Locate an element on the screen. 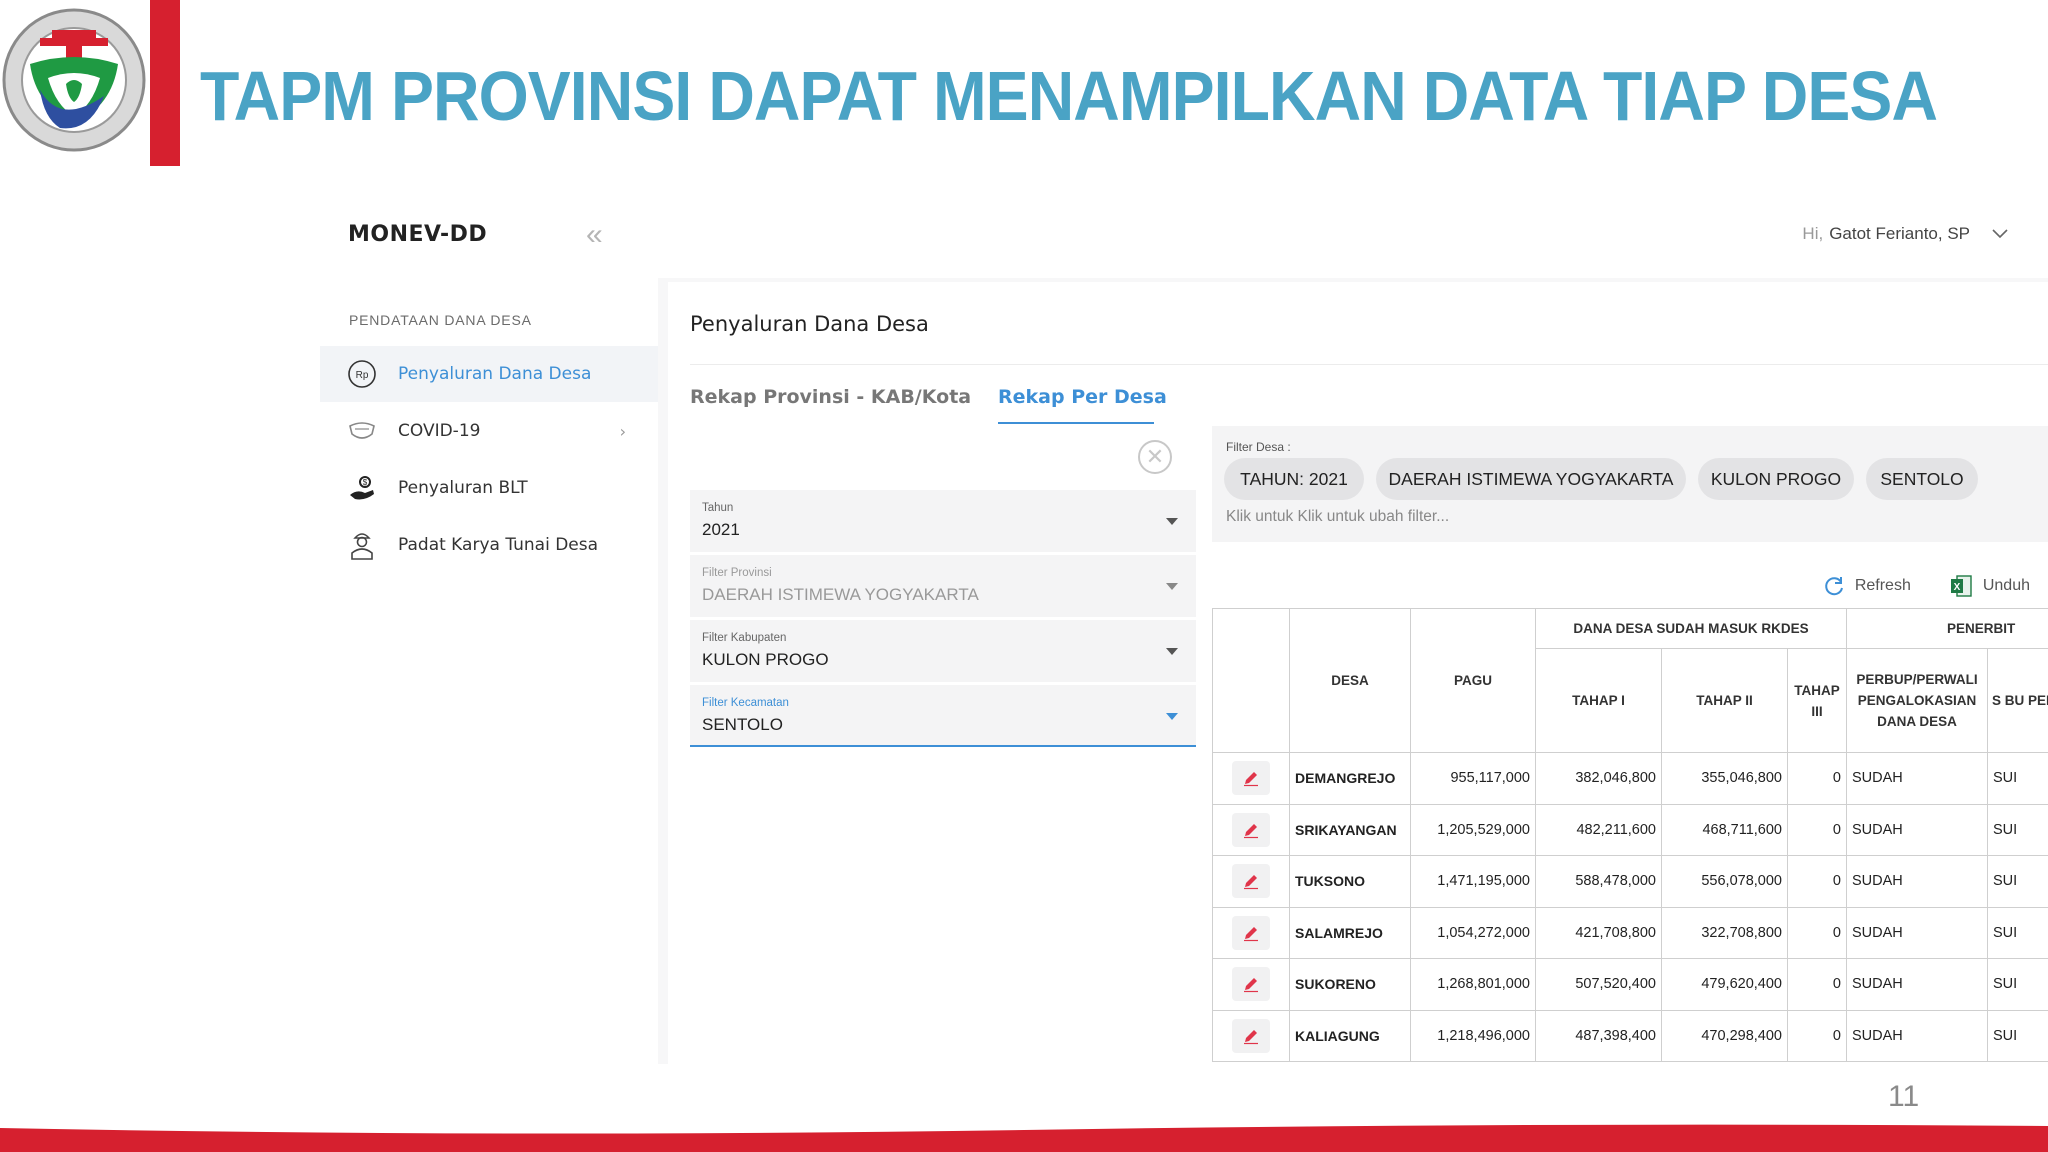 The image size is (2048, 1152). cell-desa: SUKORENO is located at coordinates (1350, 984).